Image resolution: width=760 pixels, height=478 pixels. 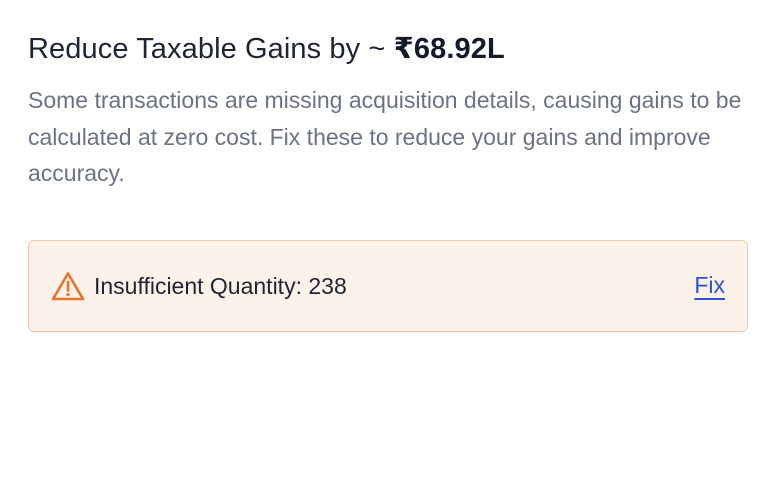 What do you see at coordinates (211, 49) in the screenshot?
I see `card-title-prefix: Reduce Taxable Gains by ~` at bounding box center [211, 49].